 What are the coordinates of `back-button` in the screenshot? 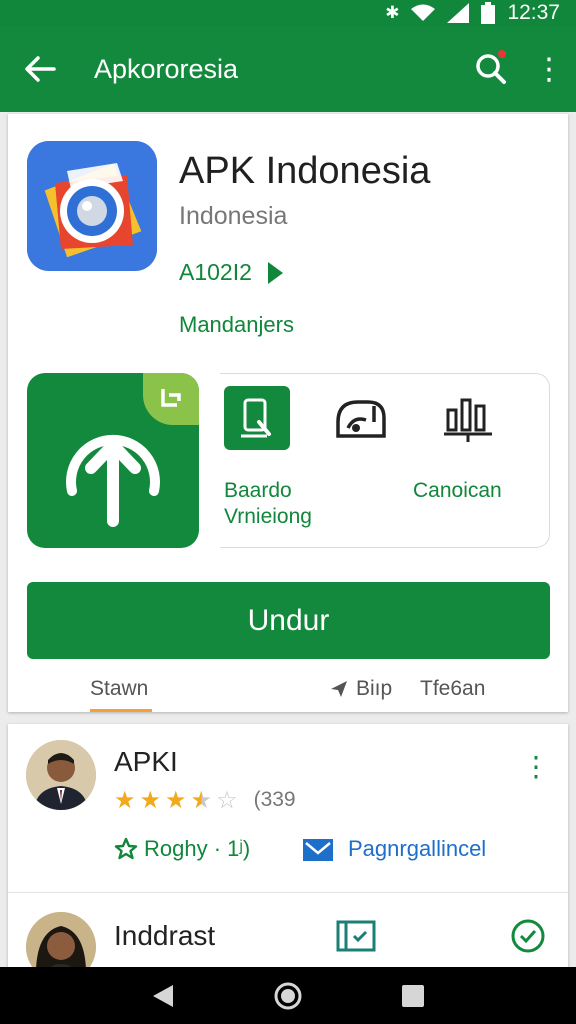 It's located at (40, 69).